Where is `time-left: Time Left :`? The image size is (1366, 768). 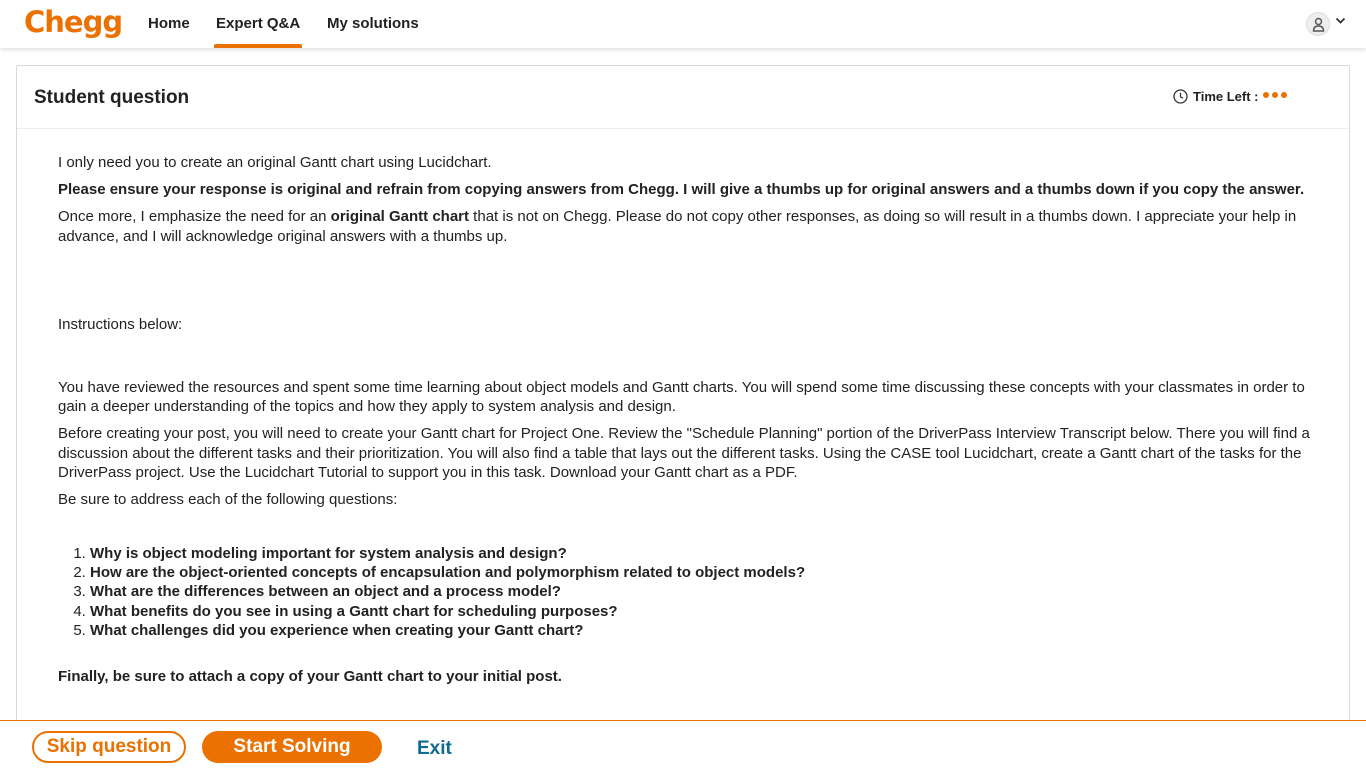 time-left: Time Left : is located at coordinates (1230, 96).